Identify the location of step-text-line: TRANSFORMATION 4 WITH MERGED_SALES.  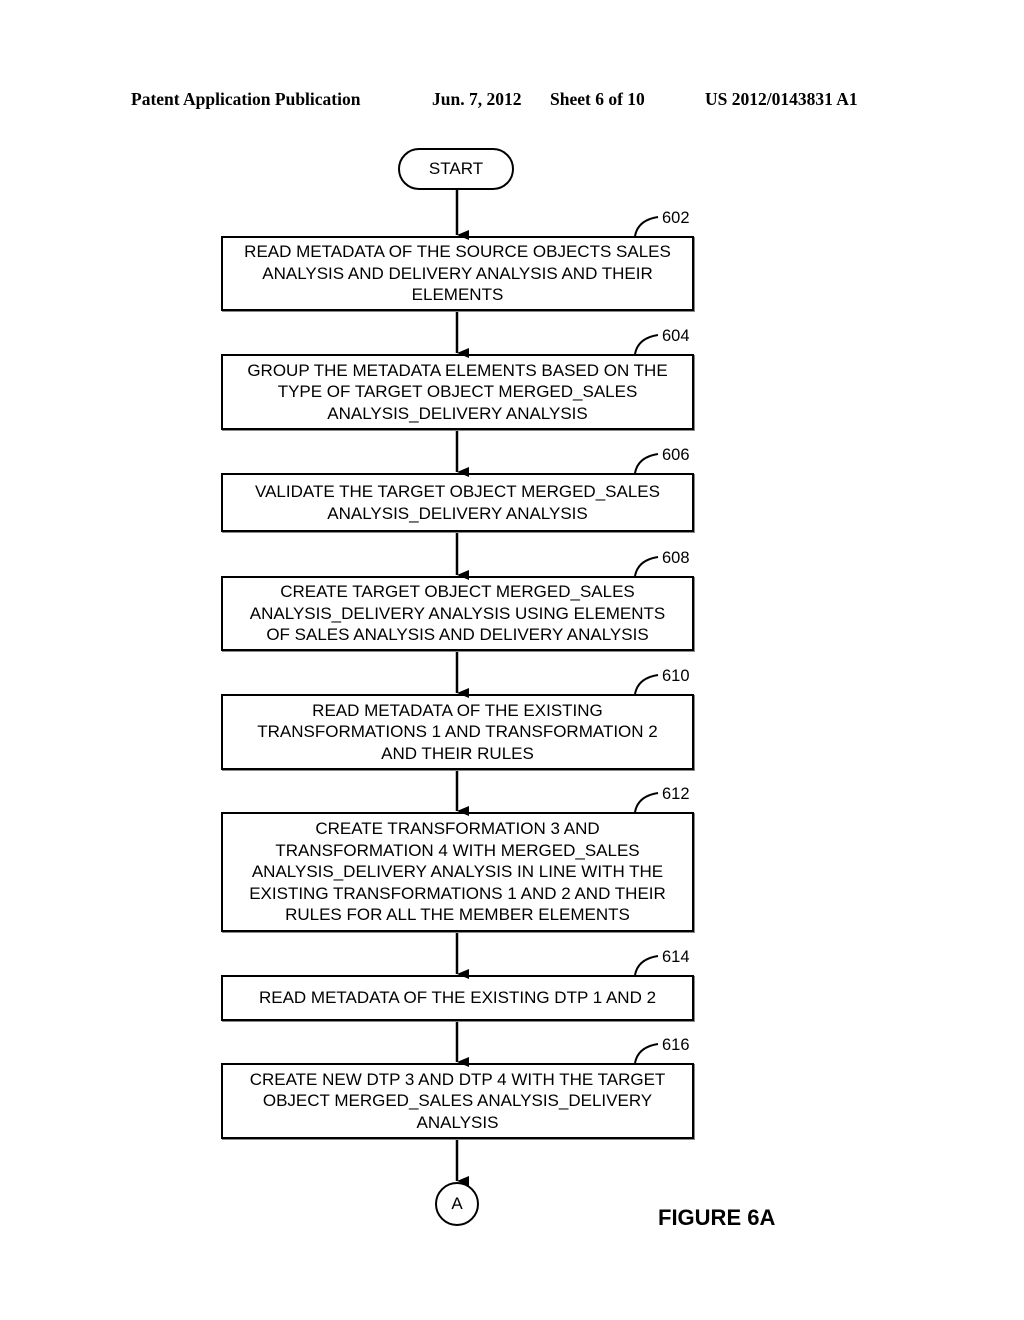
(457, 850).